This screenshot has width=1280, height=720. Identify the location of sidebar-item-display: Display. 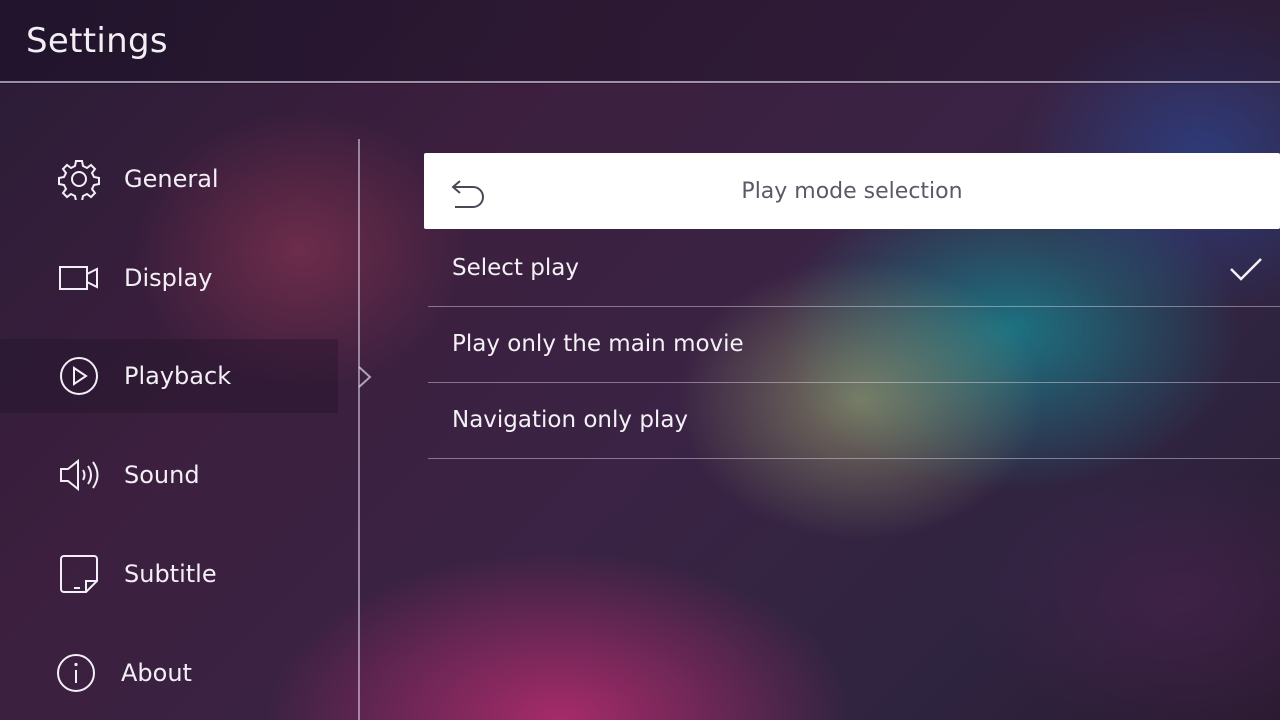
(169, 278).